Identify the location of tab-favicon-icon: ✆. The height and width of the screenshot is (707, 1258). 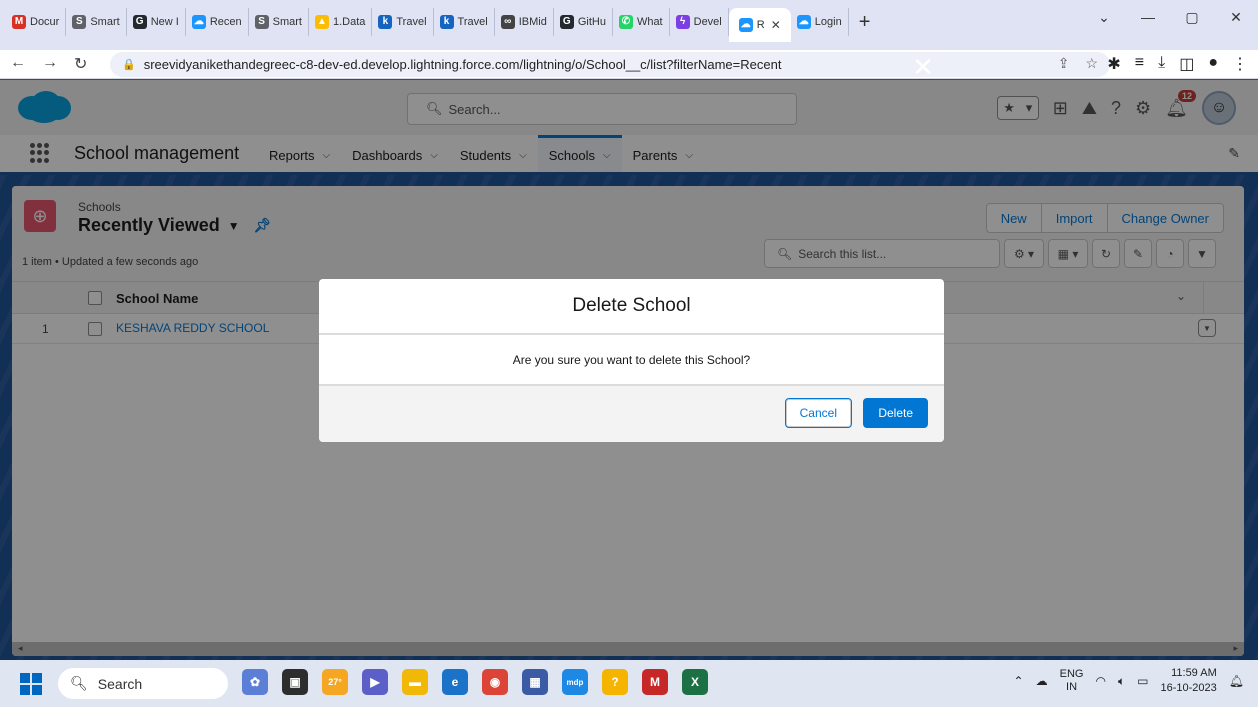
(625, 22).